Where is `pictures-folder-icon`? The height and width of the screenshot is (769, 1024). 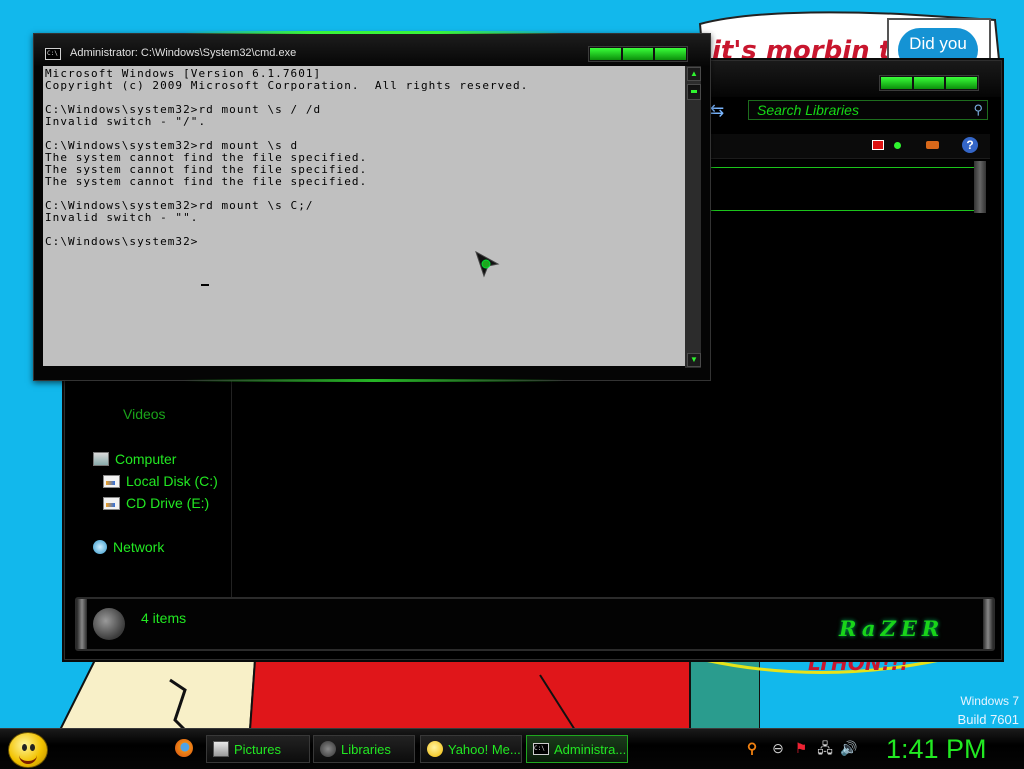
pictures-folder-icon is located at coordinates (221, 749).